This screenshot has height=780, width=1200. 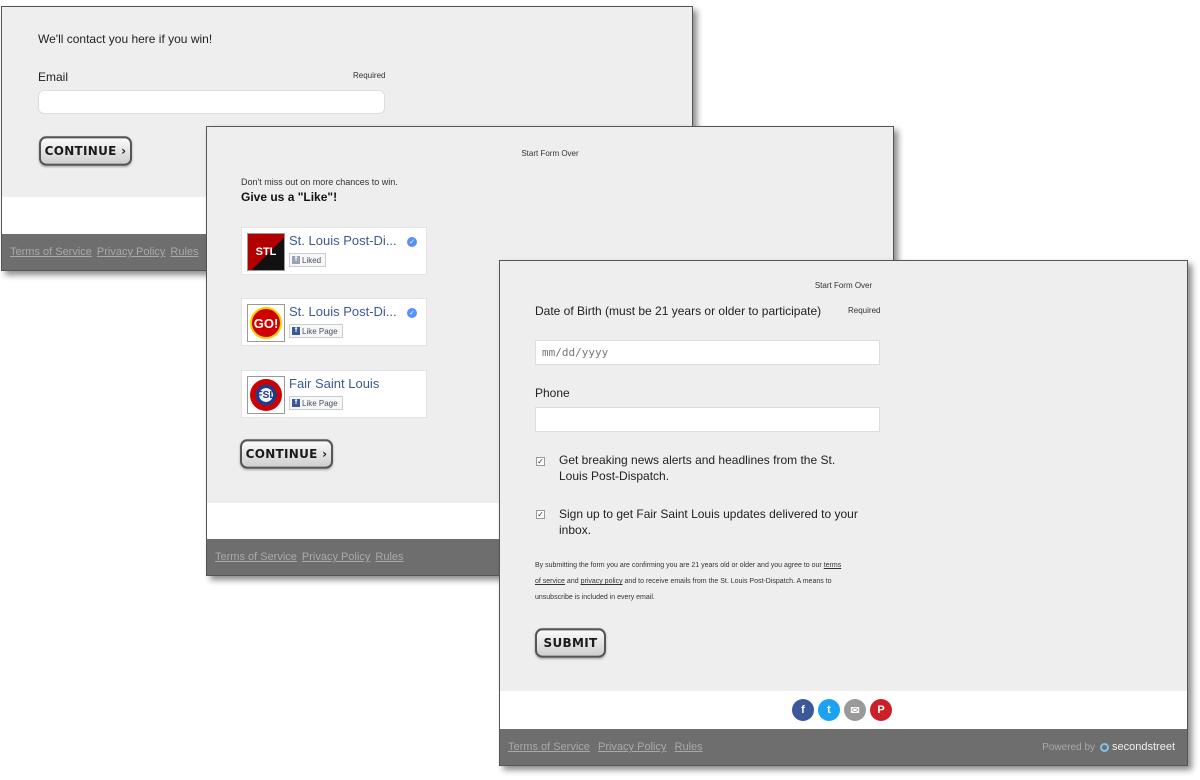 I want to click on email-icon: ✉, so click(x=855, y=710).